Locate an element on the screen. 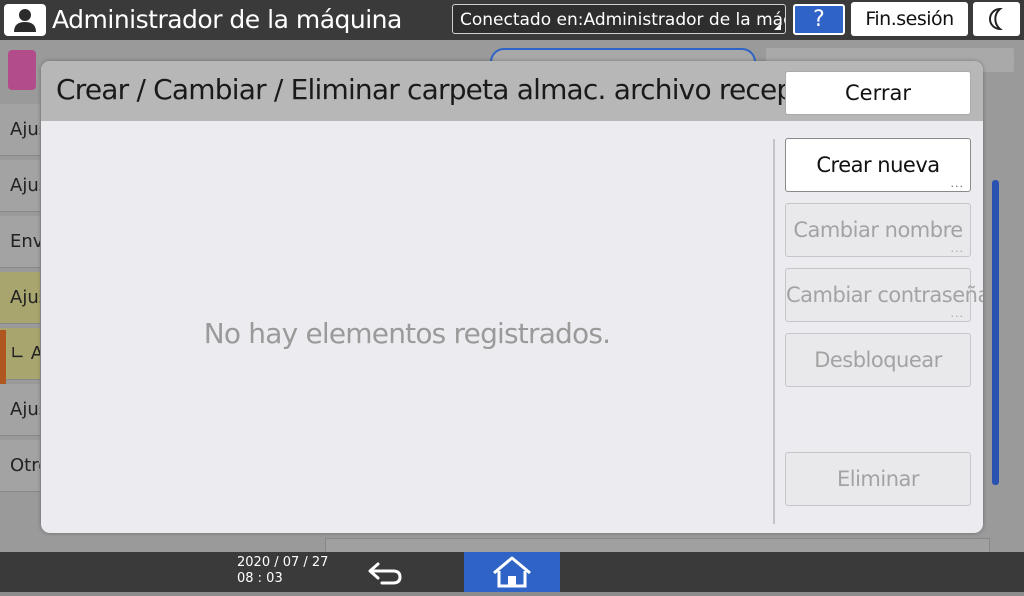 Image resolution: width=1024 pixels, height=596 pixels. rename-label: Cambiar nombre is located at coordinates (878, 230).